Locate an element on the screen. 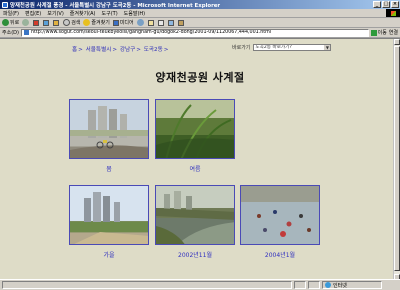 The width and height of the screenshot is (400, 290). caption-2002-nov: 2002년11월 is located at coordinates (195, 254).